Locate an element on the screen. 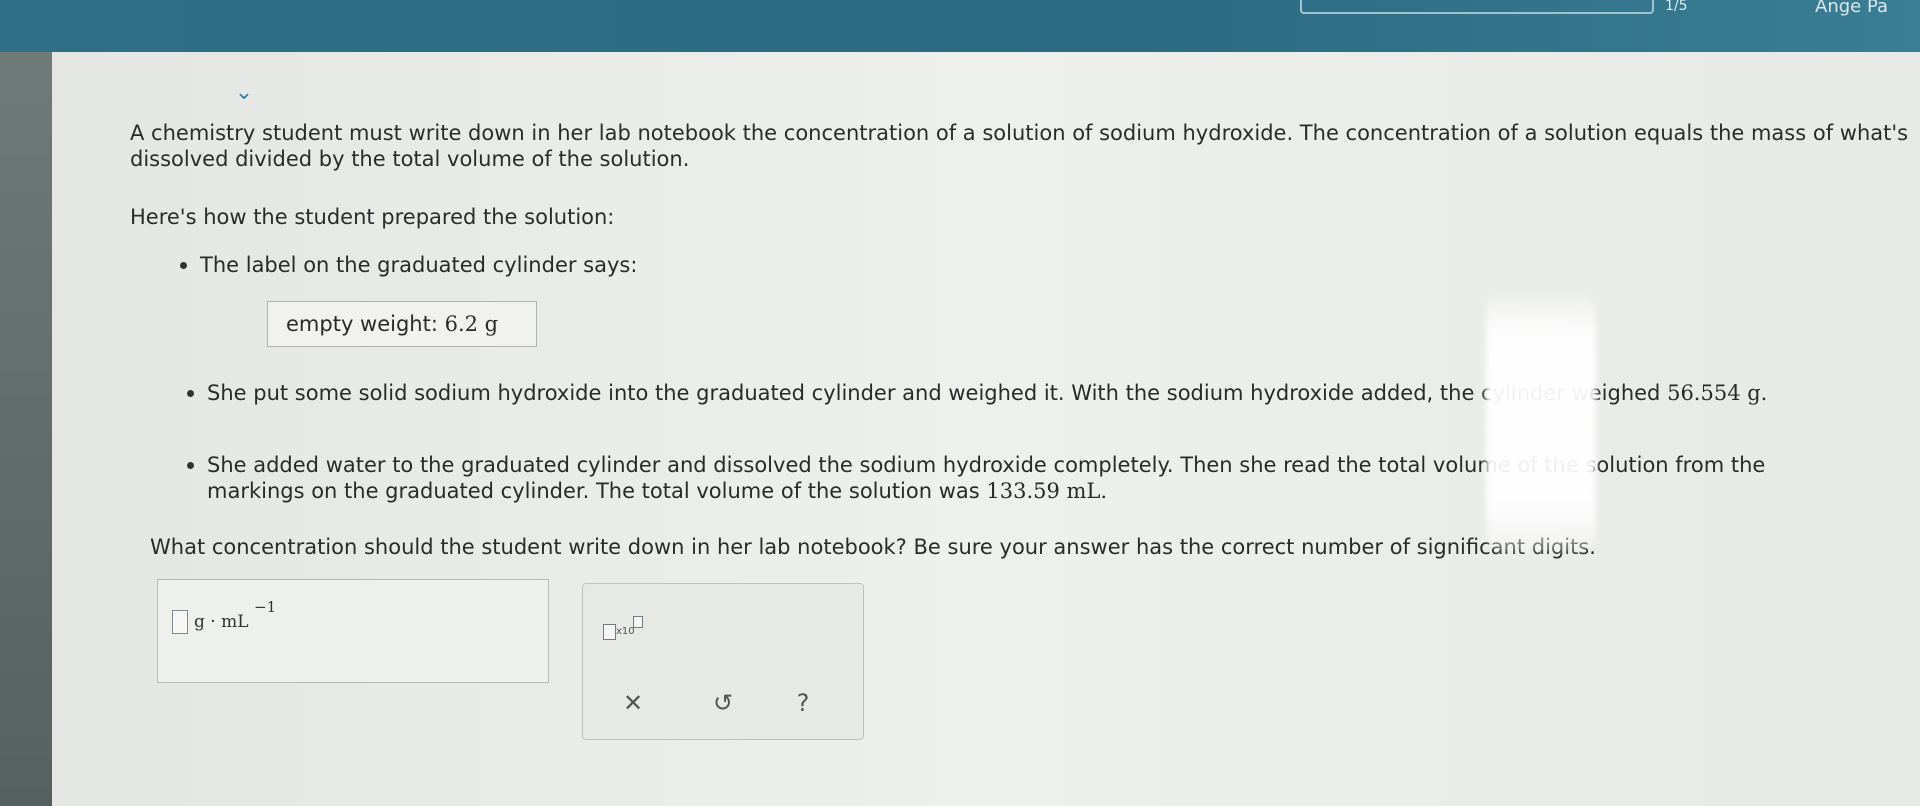  answer-input is located at coordinates (180, 622).